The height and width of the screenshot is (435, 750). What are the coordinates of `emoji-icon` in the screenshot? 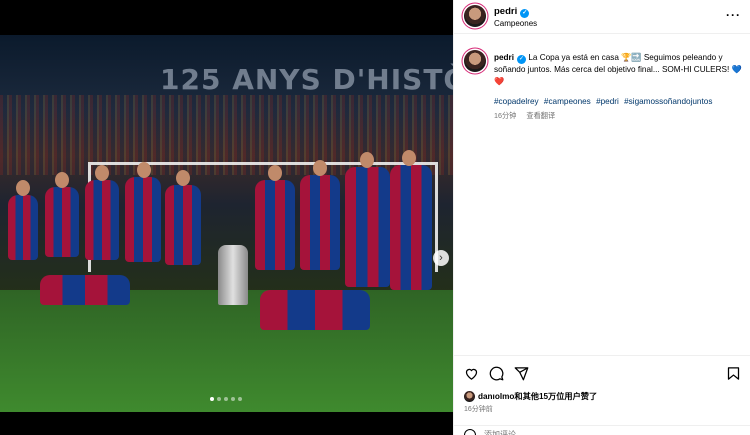 It's located at (470, 432).